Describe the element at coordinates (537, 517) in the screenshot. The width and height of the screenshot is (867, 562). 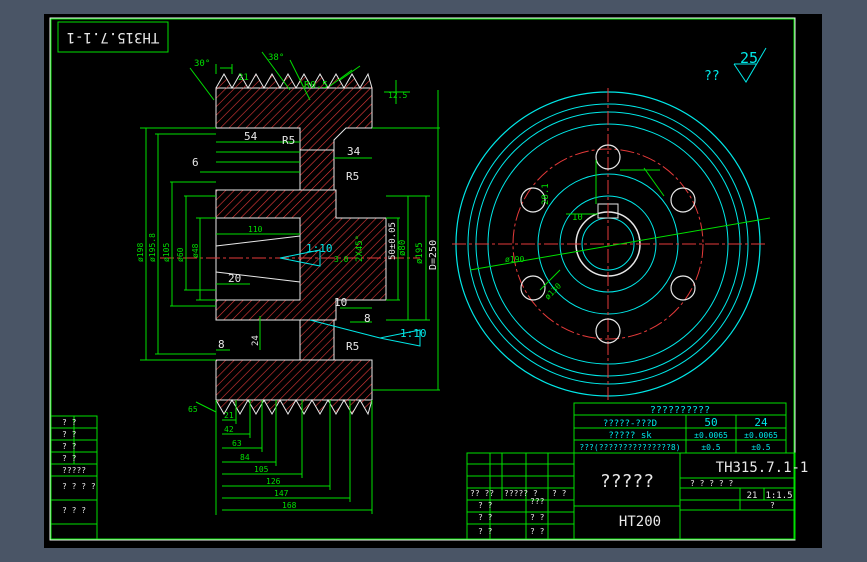
I see `title-block-label-7: ? ?` at that location.